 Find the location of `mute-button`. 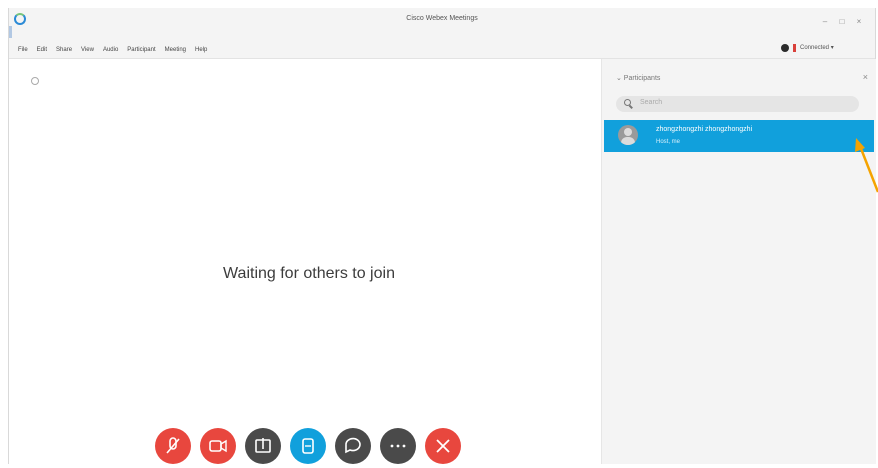

mute-button is located at coordinates (173, 446).